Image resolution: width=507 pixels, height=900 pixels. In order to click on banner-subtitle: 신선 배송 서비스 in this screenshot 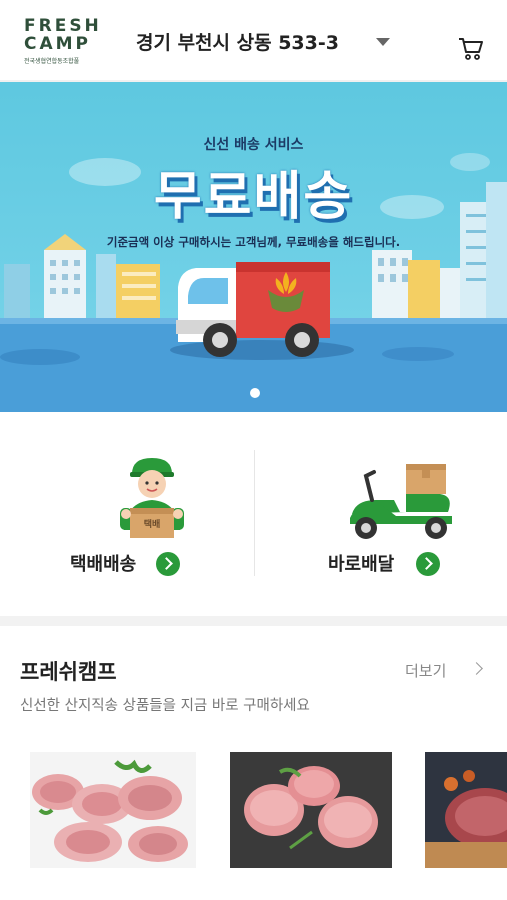, I will do `click(253, 145)`.